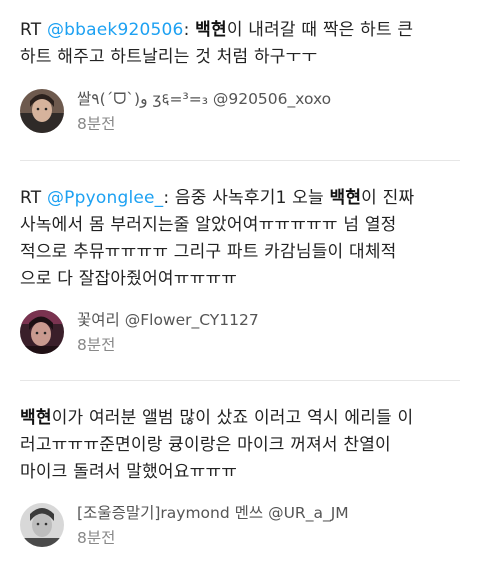  Describe the element at coordinates (129, 279) in the screenshot. I see `text-fragment: 으로 다 잘잡아줬어여ㅠㅠㅠㅠ` at that location.